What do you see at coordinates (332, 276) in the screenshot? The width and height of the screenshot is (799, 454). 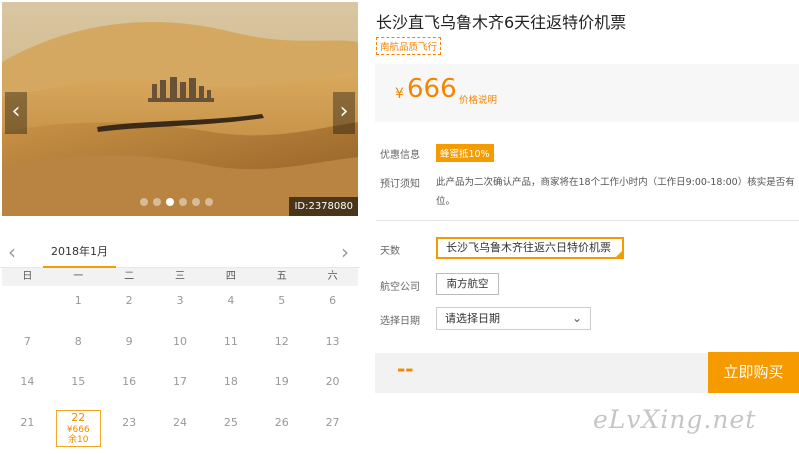 I see `weekday-label: 六` at bounding box center [332, 276].